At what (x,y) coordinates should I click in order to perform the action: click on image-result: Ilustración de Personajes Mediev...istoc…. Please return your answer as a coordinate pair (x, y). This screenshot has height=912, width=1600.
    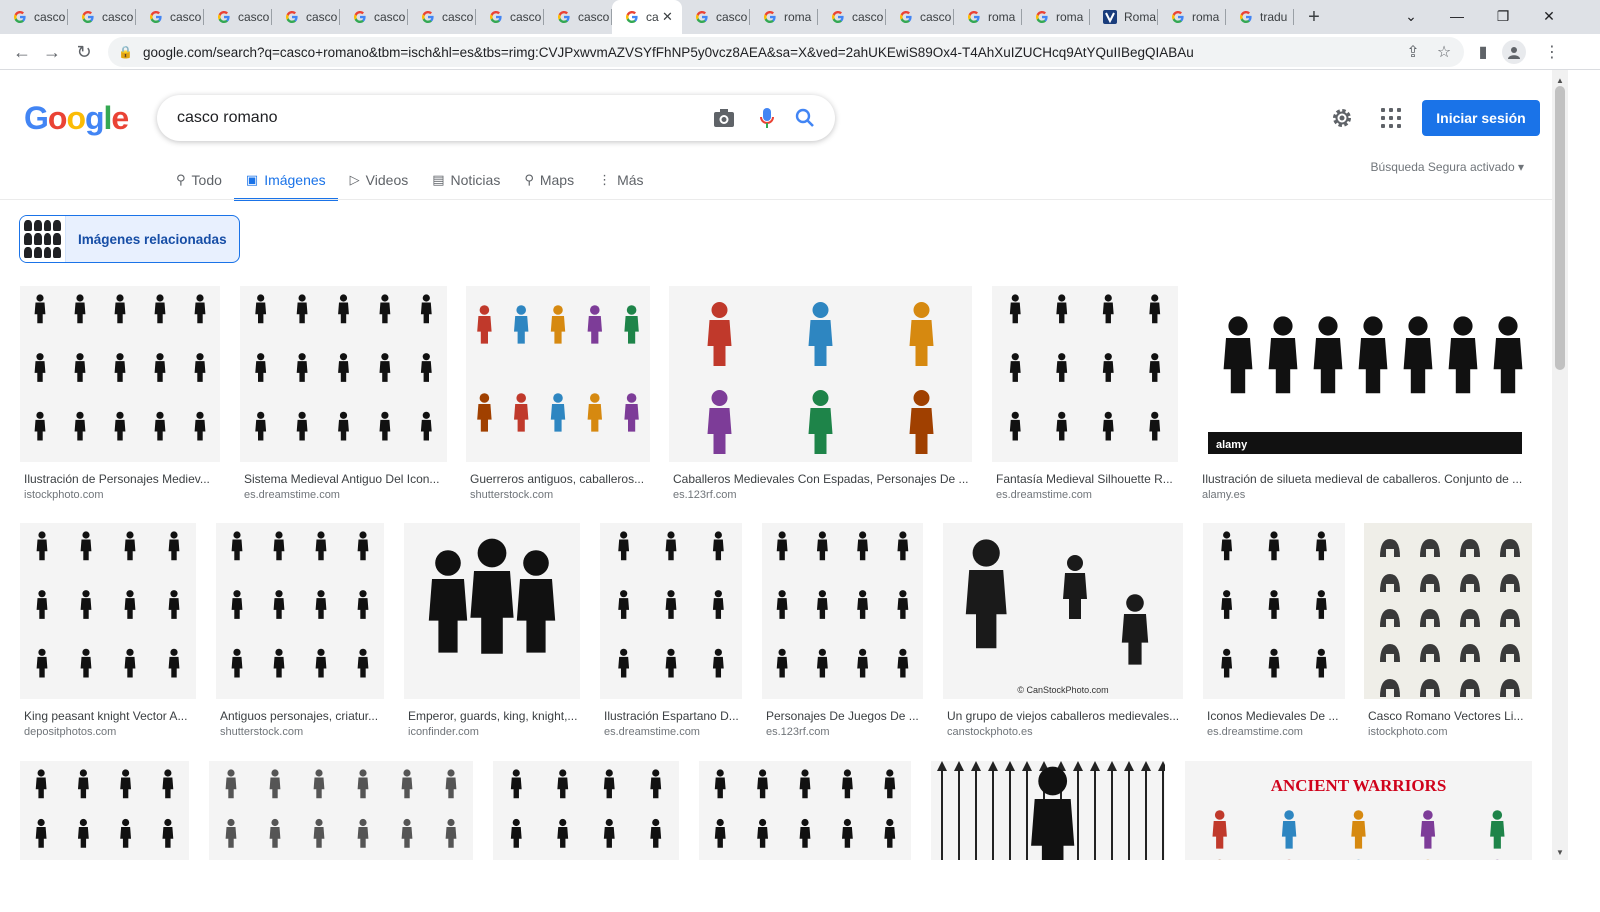
    Looking at the image, I should click on (120, 400).